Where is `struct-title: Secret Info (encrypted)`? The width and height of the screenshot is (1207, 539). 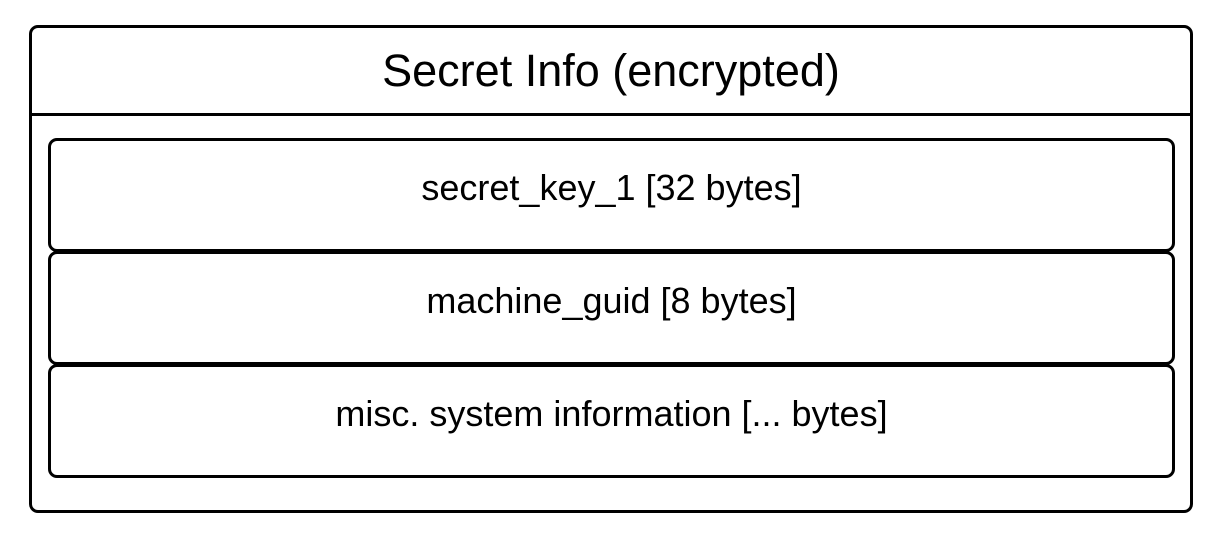
struct-title: Secret Info (encrypted) is located at coordinates (611, 70).